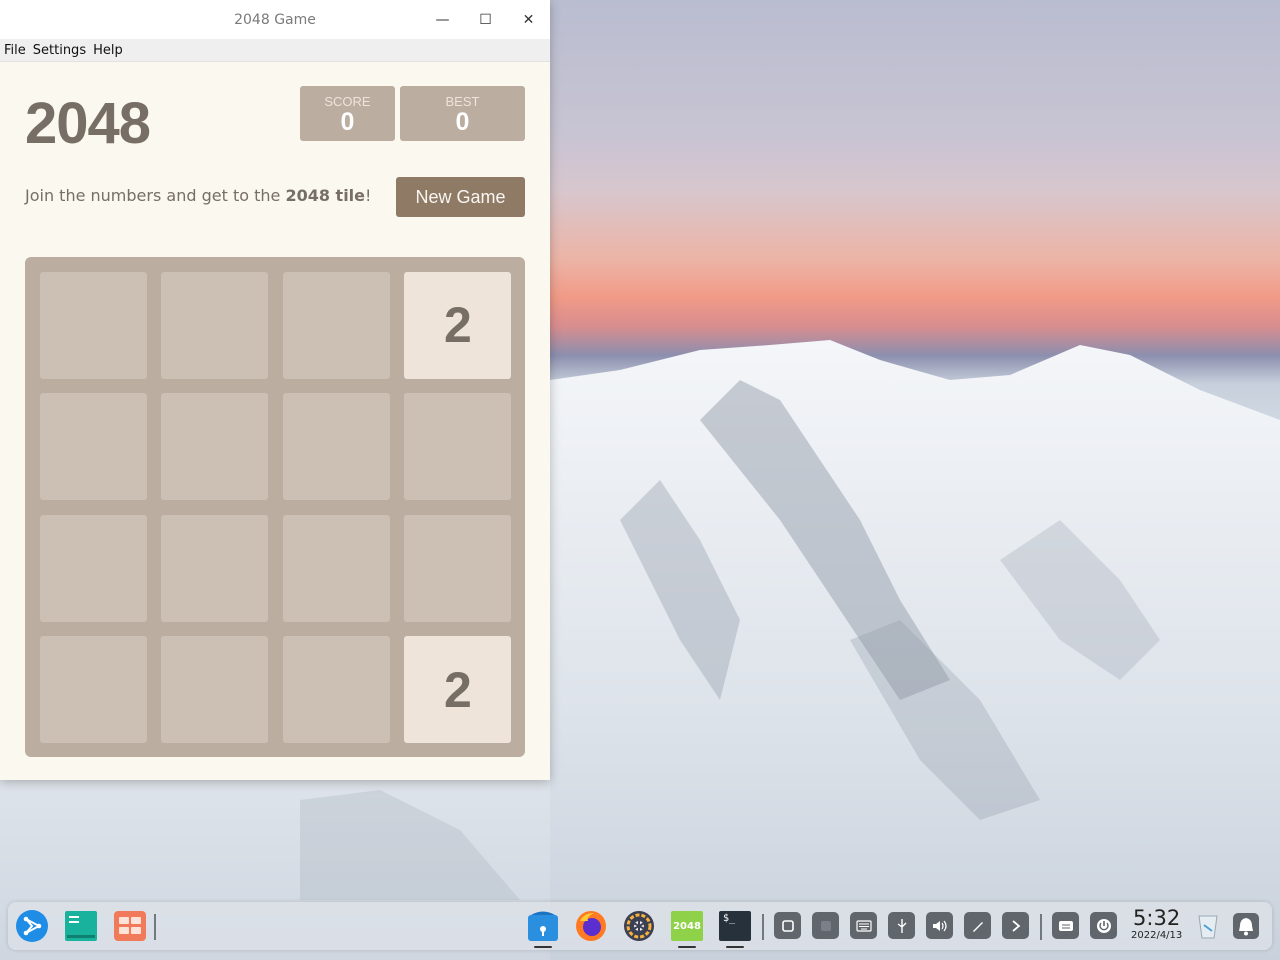 This screenshot has width=1280, height=960. I want to click on power-tray-button, so click(1103, 925).